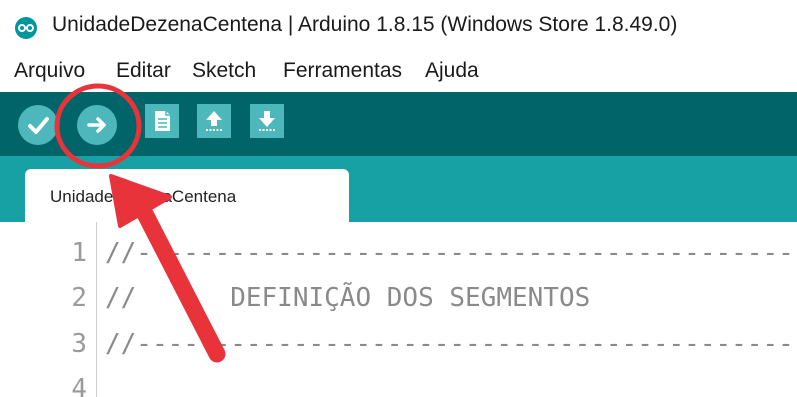 The image size is (797, 397). I want to click on menu-ferramentas: Ferramentas, so click(342, 71).